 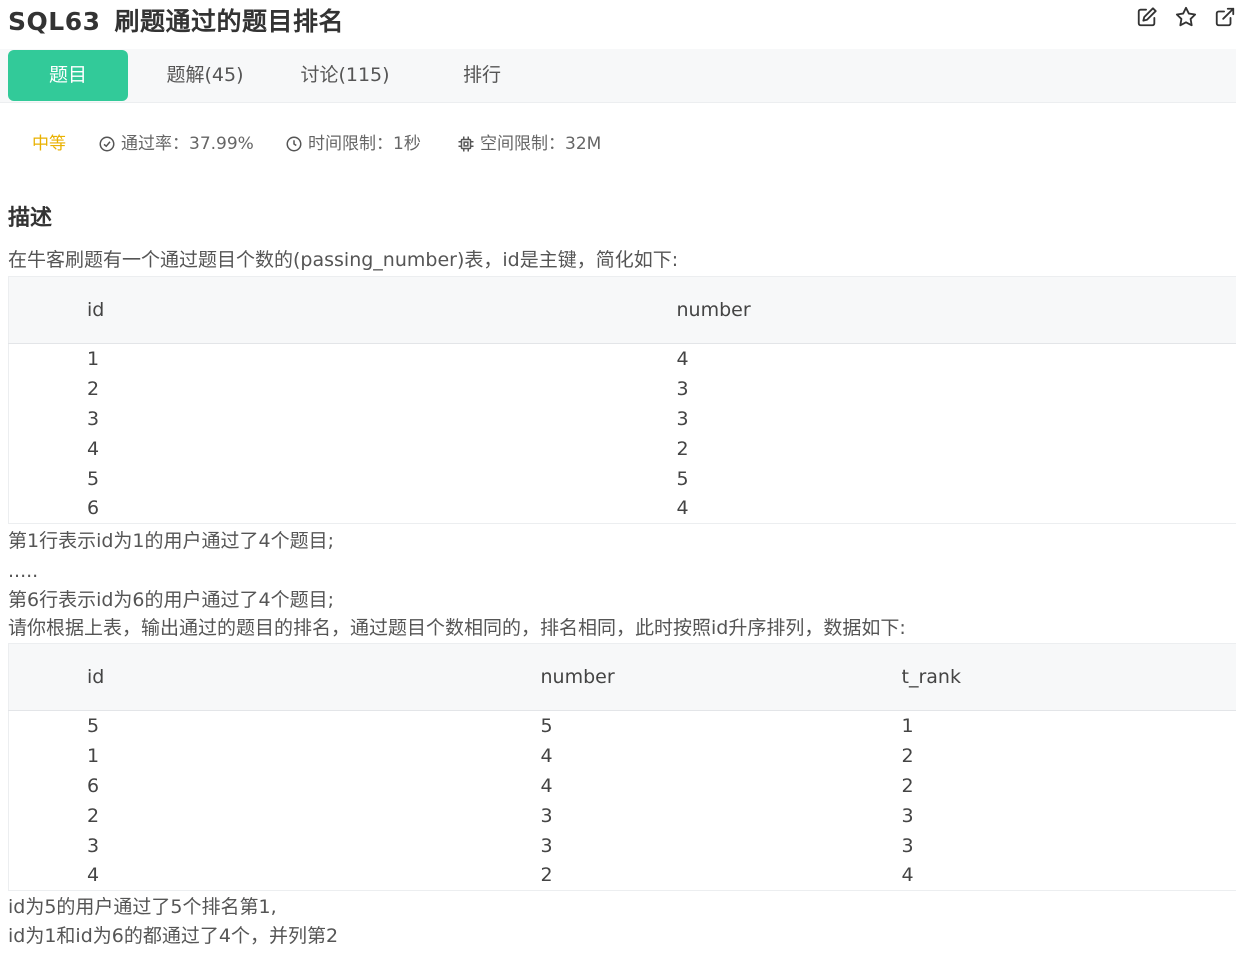 I want to click on clock-icon, so click(x=294, y=144).